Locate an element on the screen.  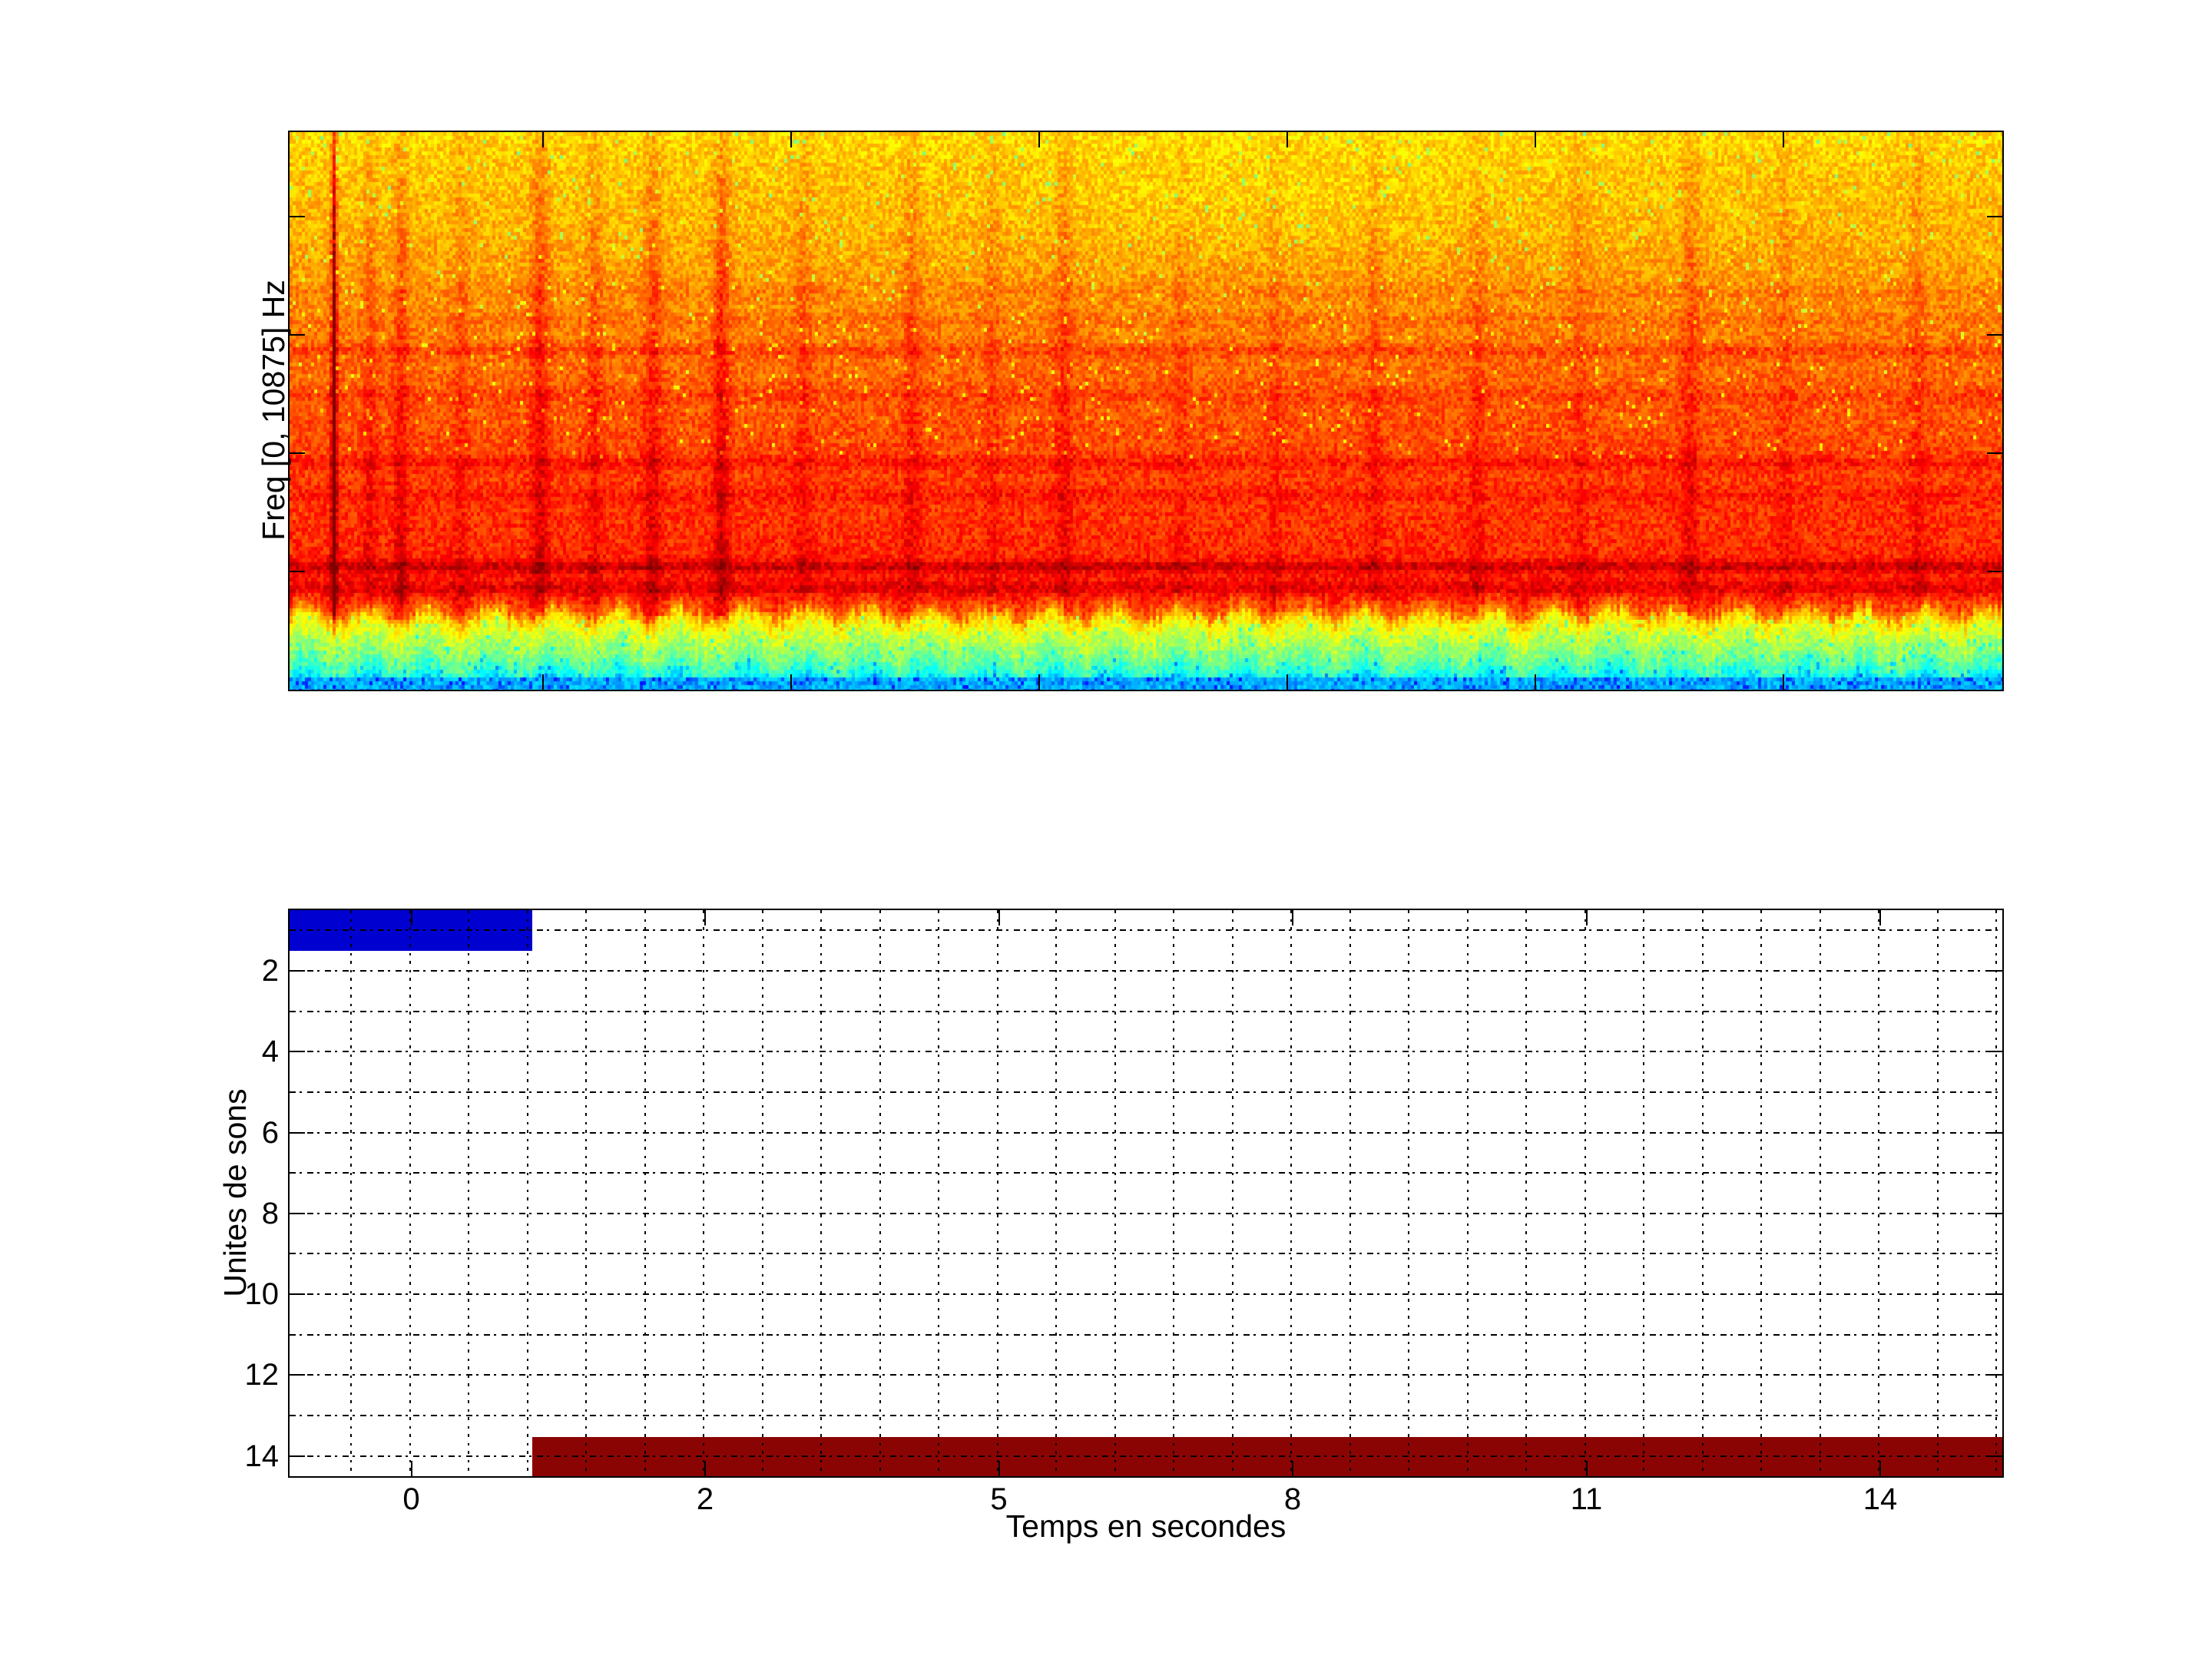
y-tick-label: 8 is located at coordinates (270, 1213).